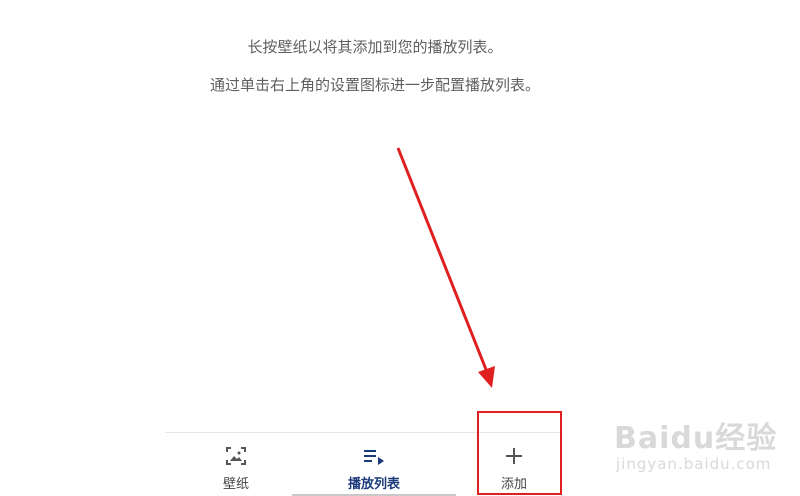 This screenshot has width=800, height=496. Describe the element at coordinates (374, 457) in the screenshot. I see `playlist-icon` at that location.